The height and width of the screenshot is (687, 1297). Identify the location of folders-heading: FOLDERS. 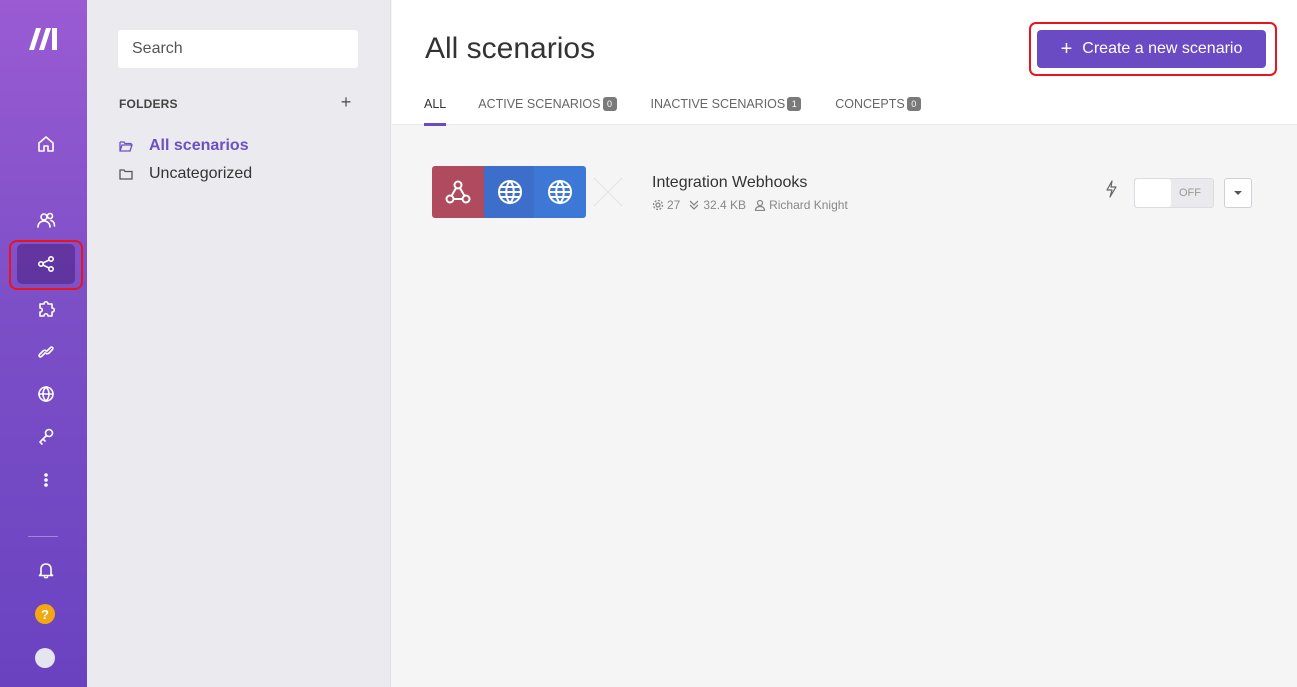
(148, 104).